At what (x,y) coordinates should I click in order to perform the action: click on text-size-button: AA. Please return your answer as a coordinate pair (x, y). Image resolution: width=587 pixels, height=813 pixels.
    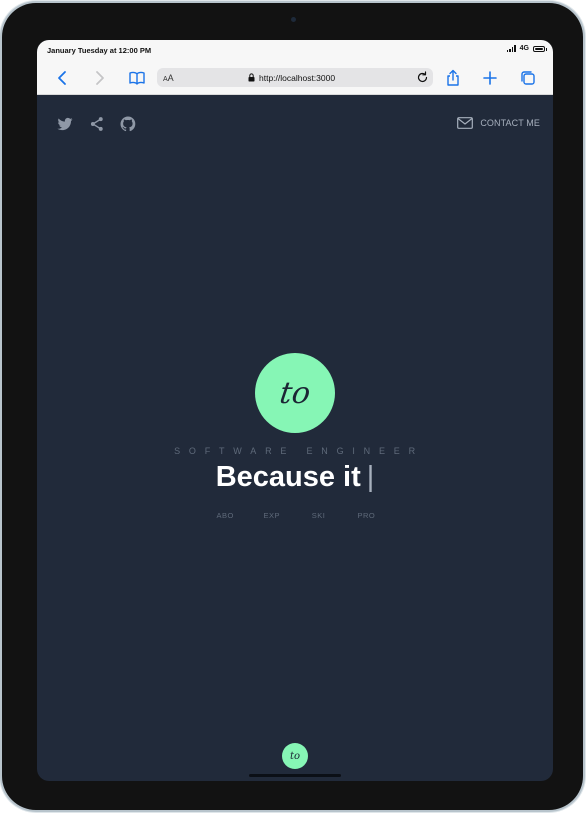
    Looking at the image, I should click on (168, 78).